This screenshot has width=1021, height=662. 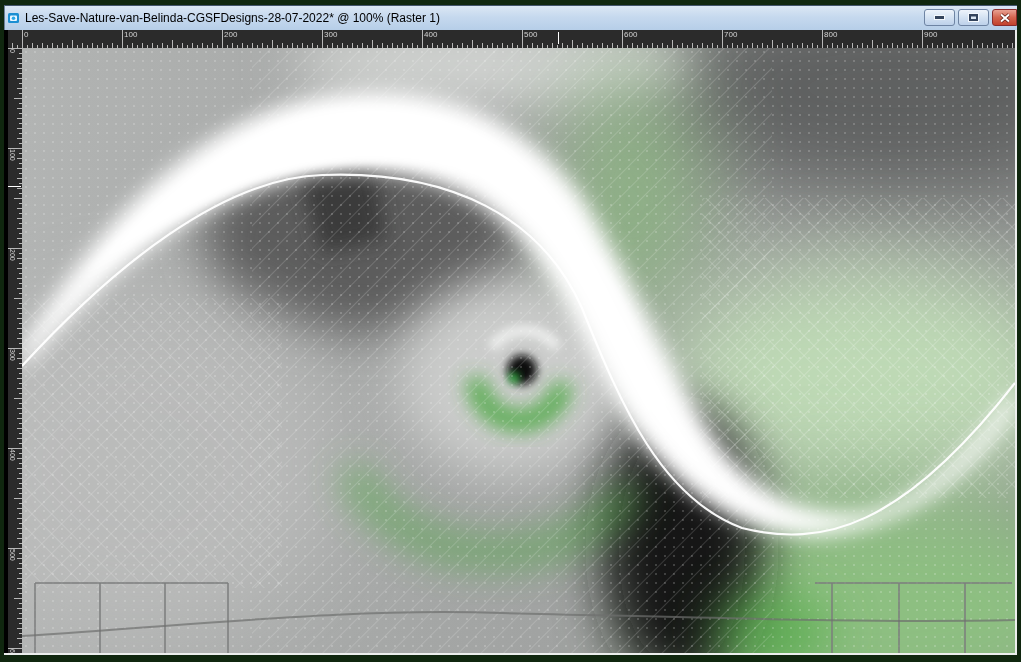 What do you see at coordinates (131, 35) in the screenshot?
I see `ruler-label: 100` at bounding box center [131, 35].